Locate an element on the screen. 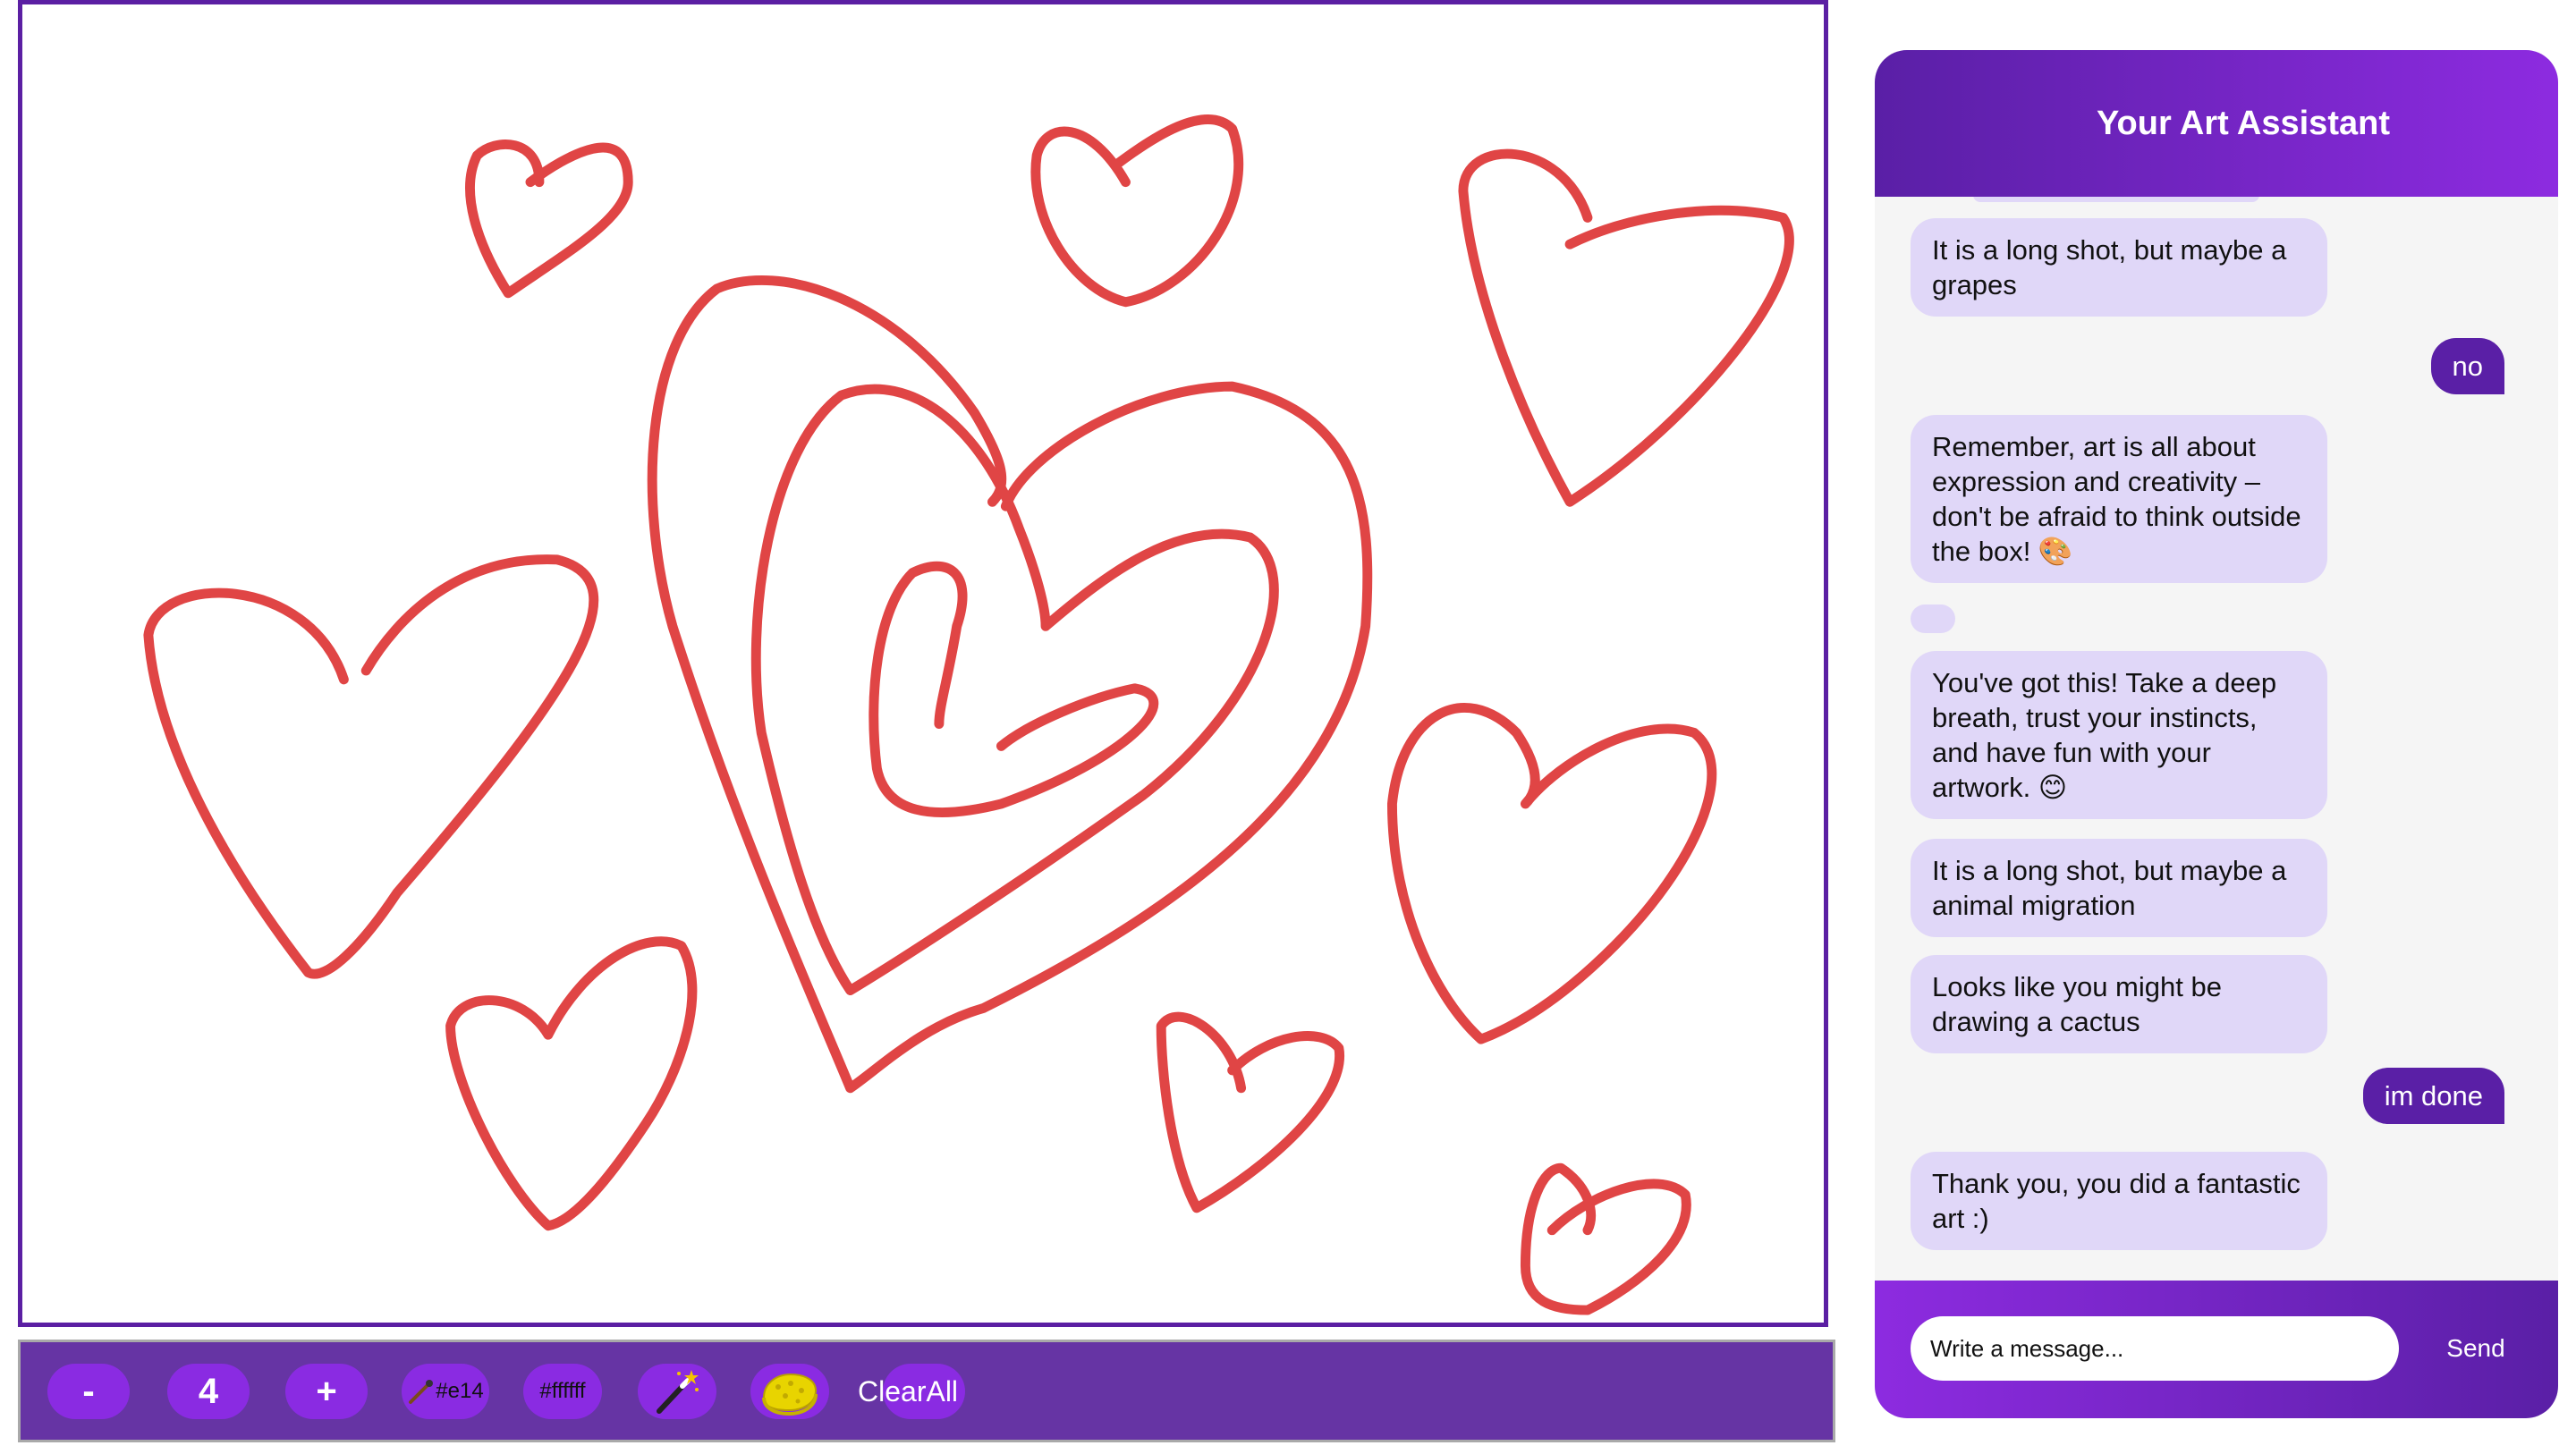 This screenshot has height=1454, width=2576. magic-wand-button is located at coordinates (677, 1392).